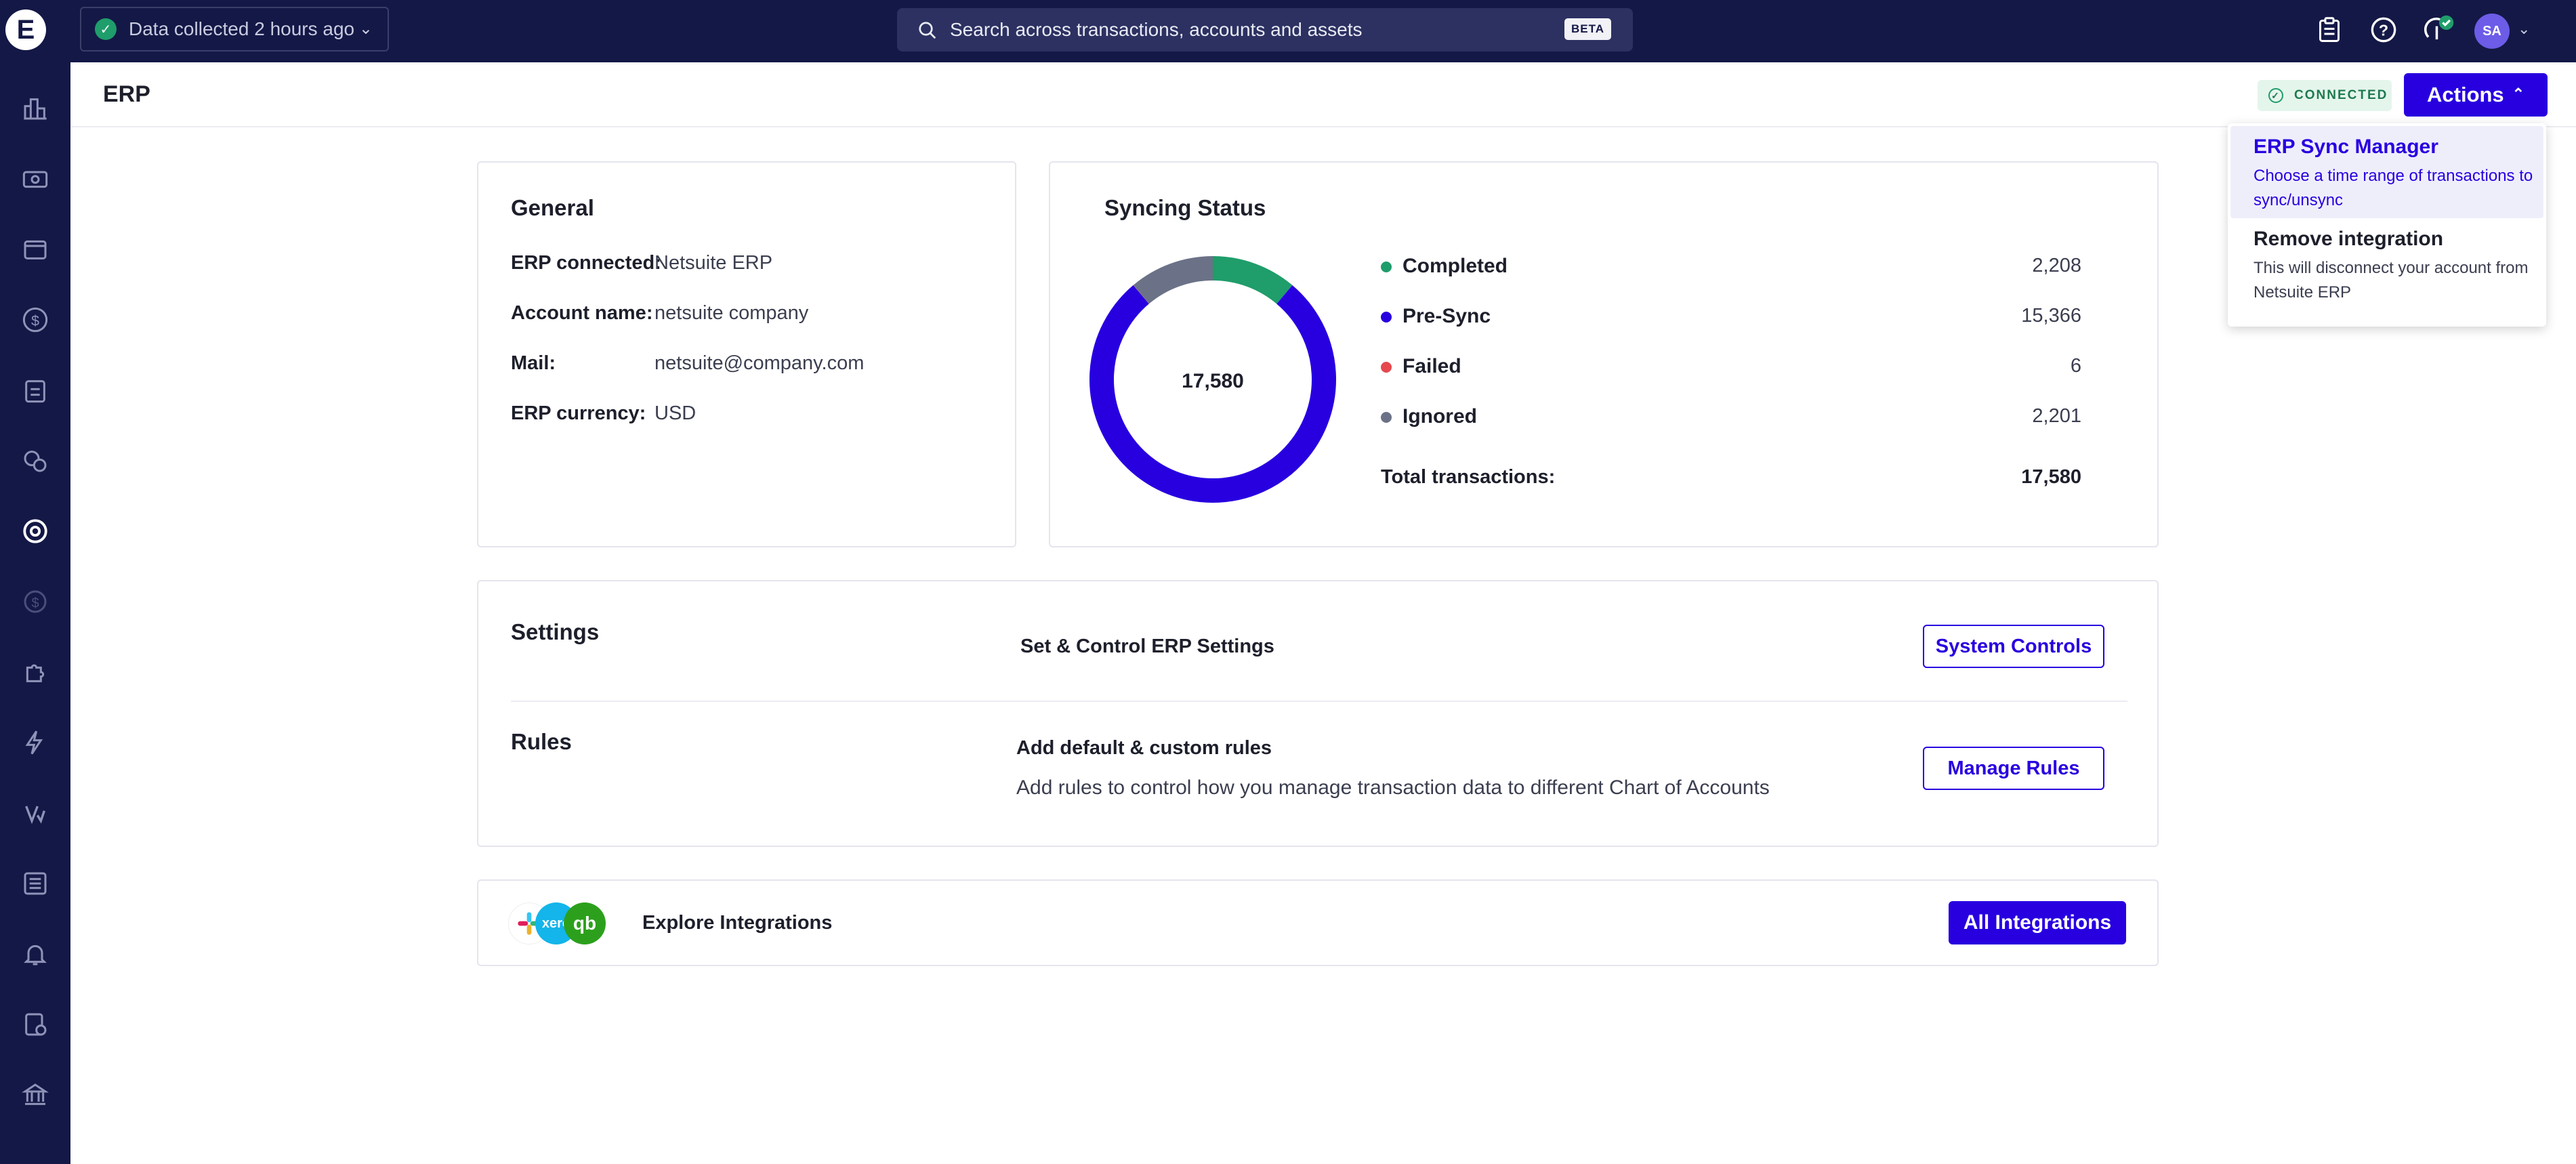 This screenshot has height=1164, width=2576. What do you see at coordinates (578, 413) in the screenshot?
I see `erp-currency-label: ERP currency:` at bounding box center [578, 413].